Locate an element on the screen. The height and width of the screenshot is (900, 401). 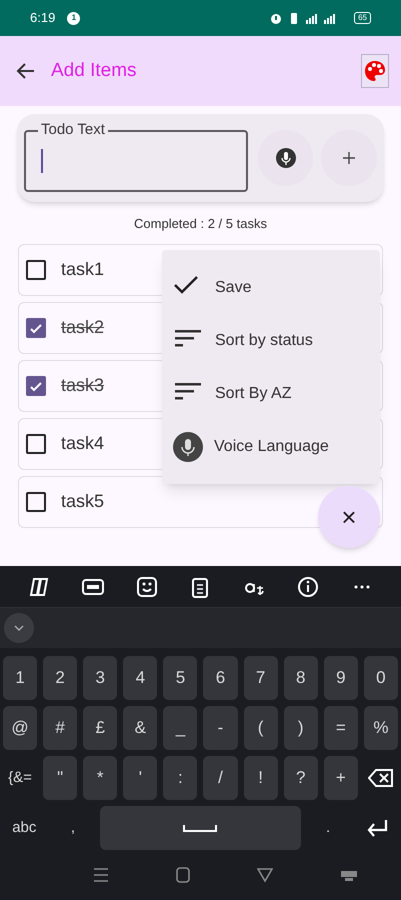
menu-item: Sort By AZ is located at coordinates (271, 393).